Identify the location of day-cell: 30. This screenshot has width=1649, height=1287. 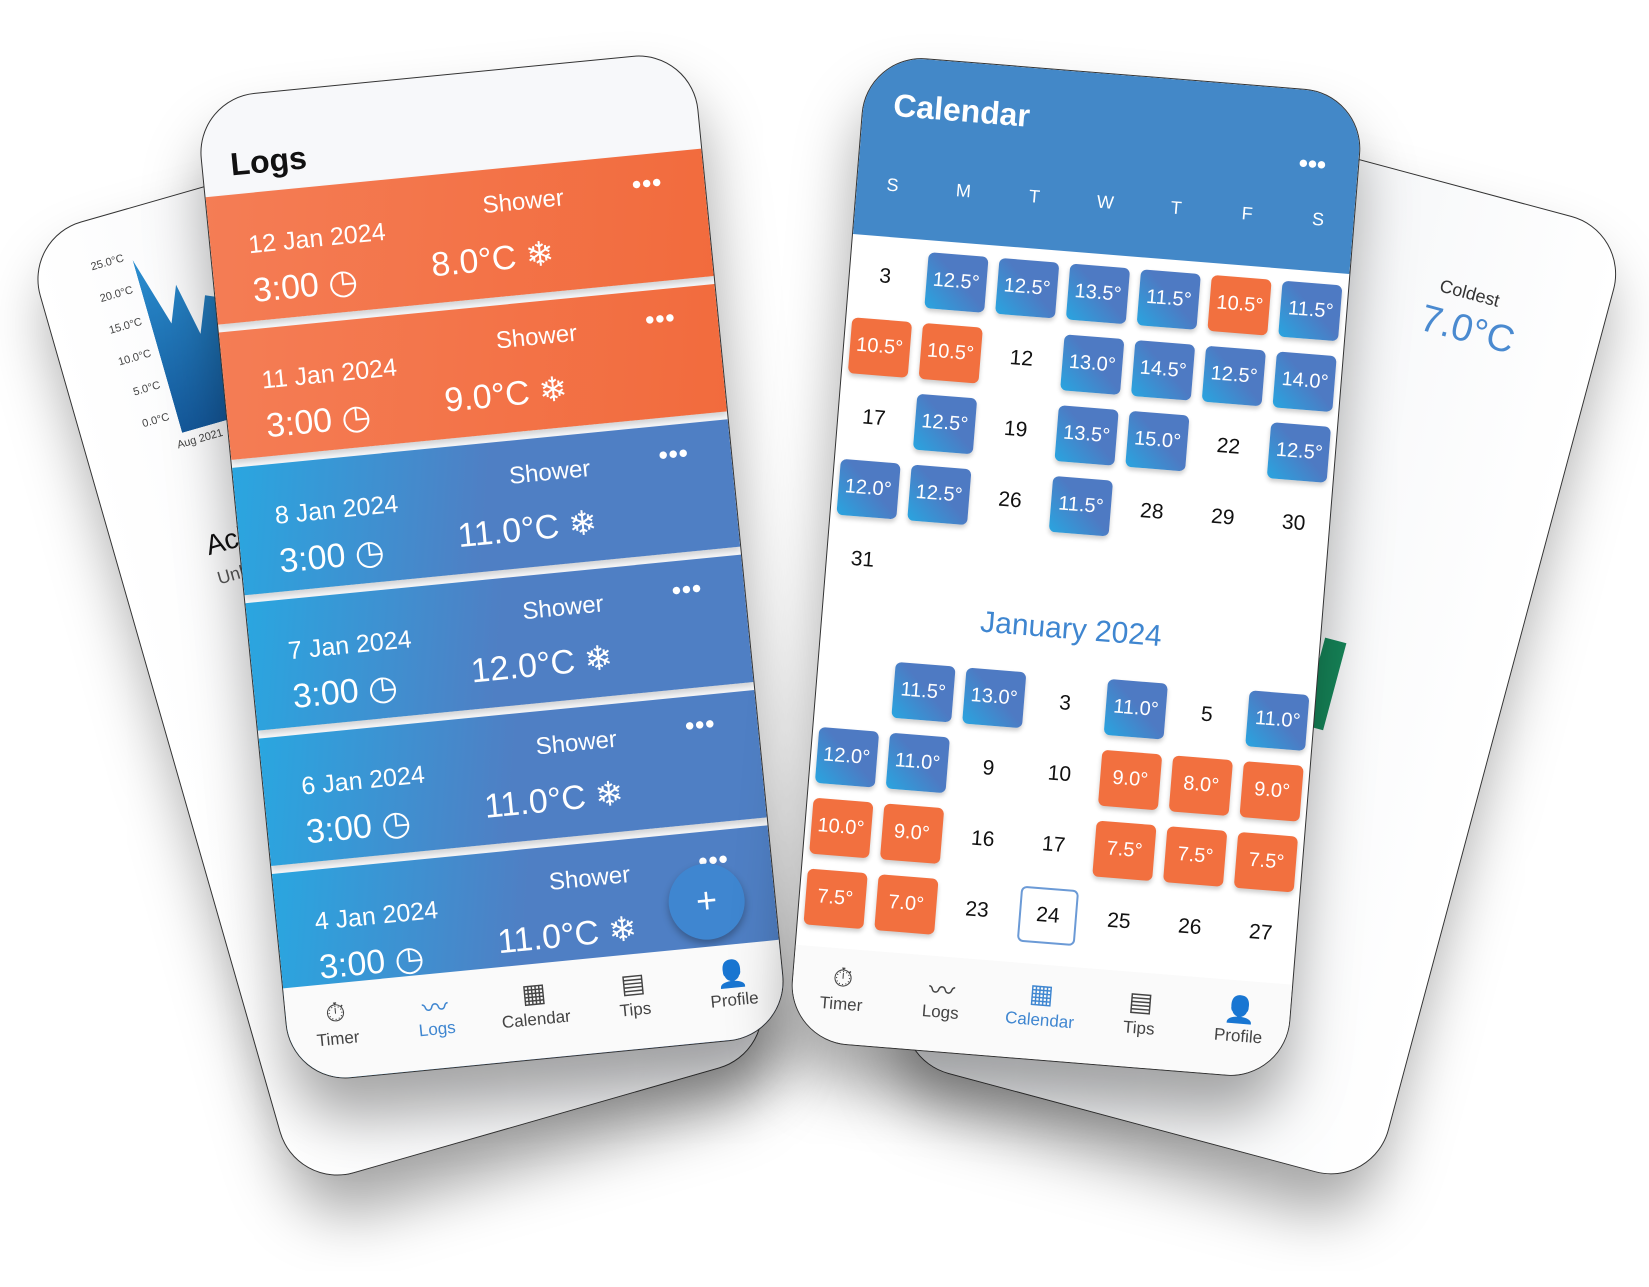
(1293, 523).